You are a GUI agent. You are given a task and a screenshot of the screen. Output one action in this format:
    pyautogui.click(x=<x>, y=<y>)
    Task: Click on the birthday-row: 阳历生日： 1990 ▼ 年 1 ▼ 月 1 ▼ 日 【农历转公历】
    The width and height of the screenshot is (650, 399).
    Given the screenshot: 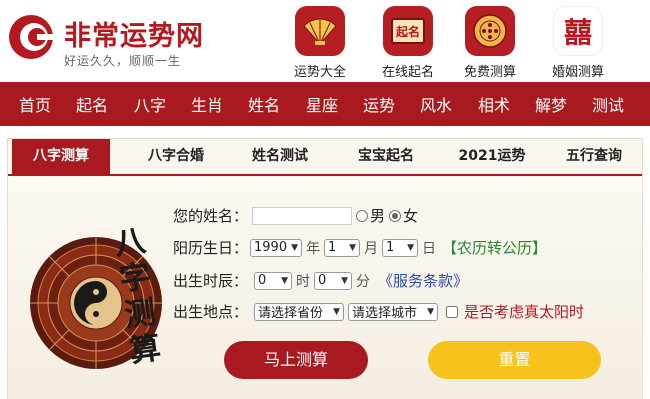 What is the action you would take?
    pyautogui.click(x=360, y=247)
    